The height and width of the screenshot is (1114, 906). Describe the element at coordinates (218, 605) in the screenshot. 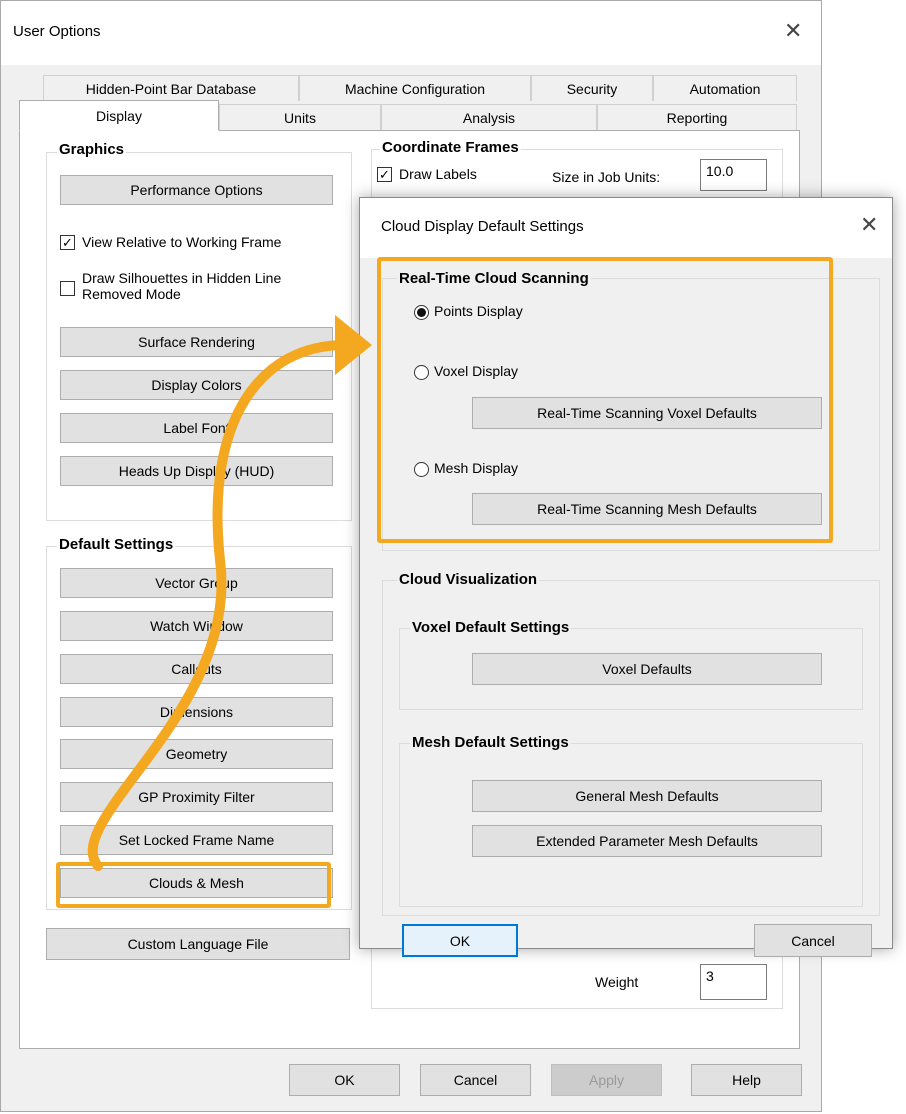

I see `arrow-path` at that location.